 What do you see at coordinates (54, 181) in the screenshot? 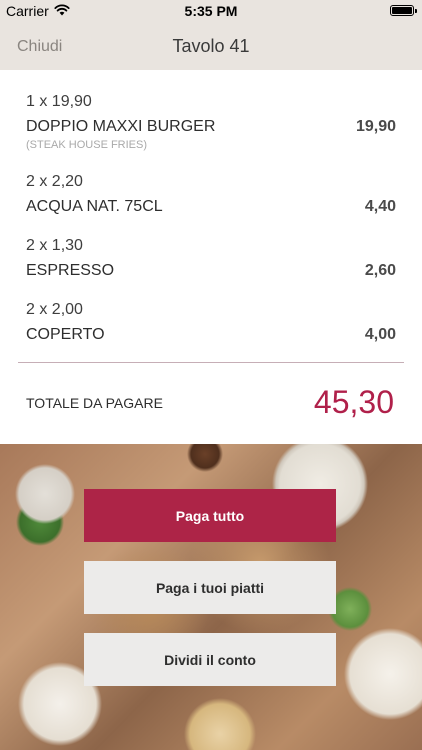
I see `item-quantity: 2 x 2,20` at bounding box center [54, 181].